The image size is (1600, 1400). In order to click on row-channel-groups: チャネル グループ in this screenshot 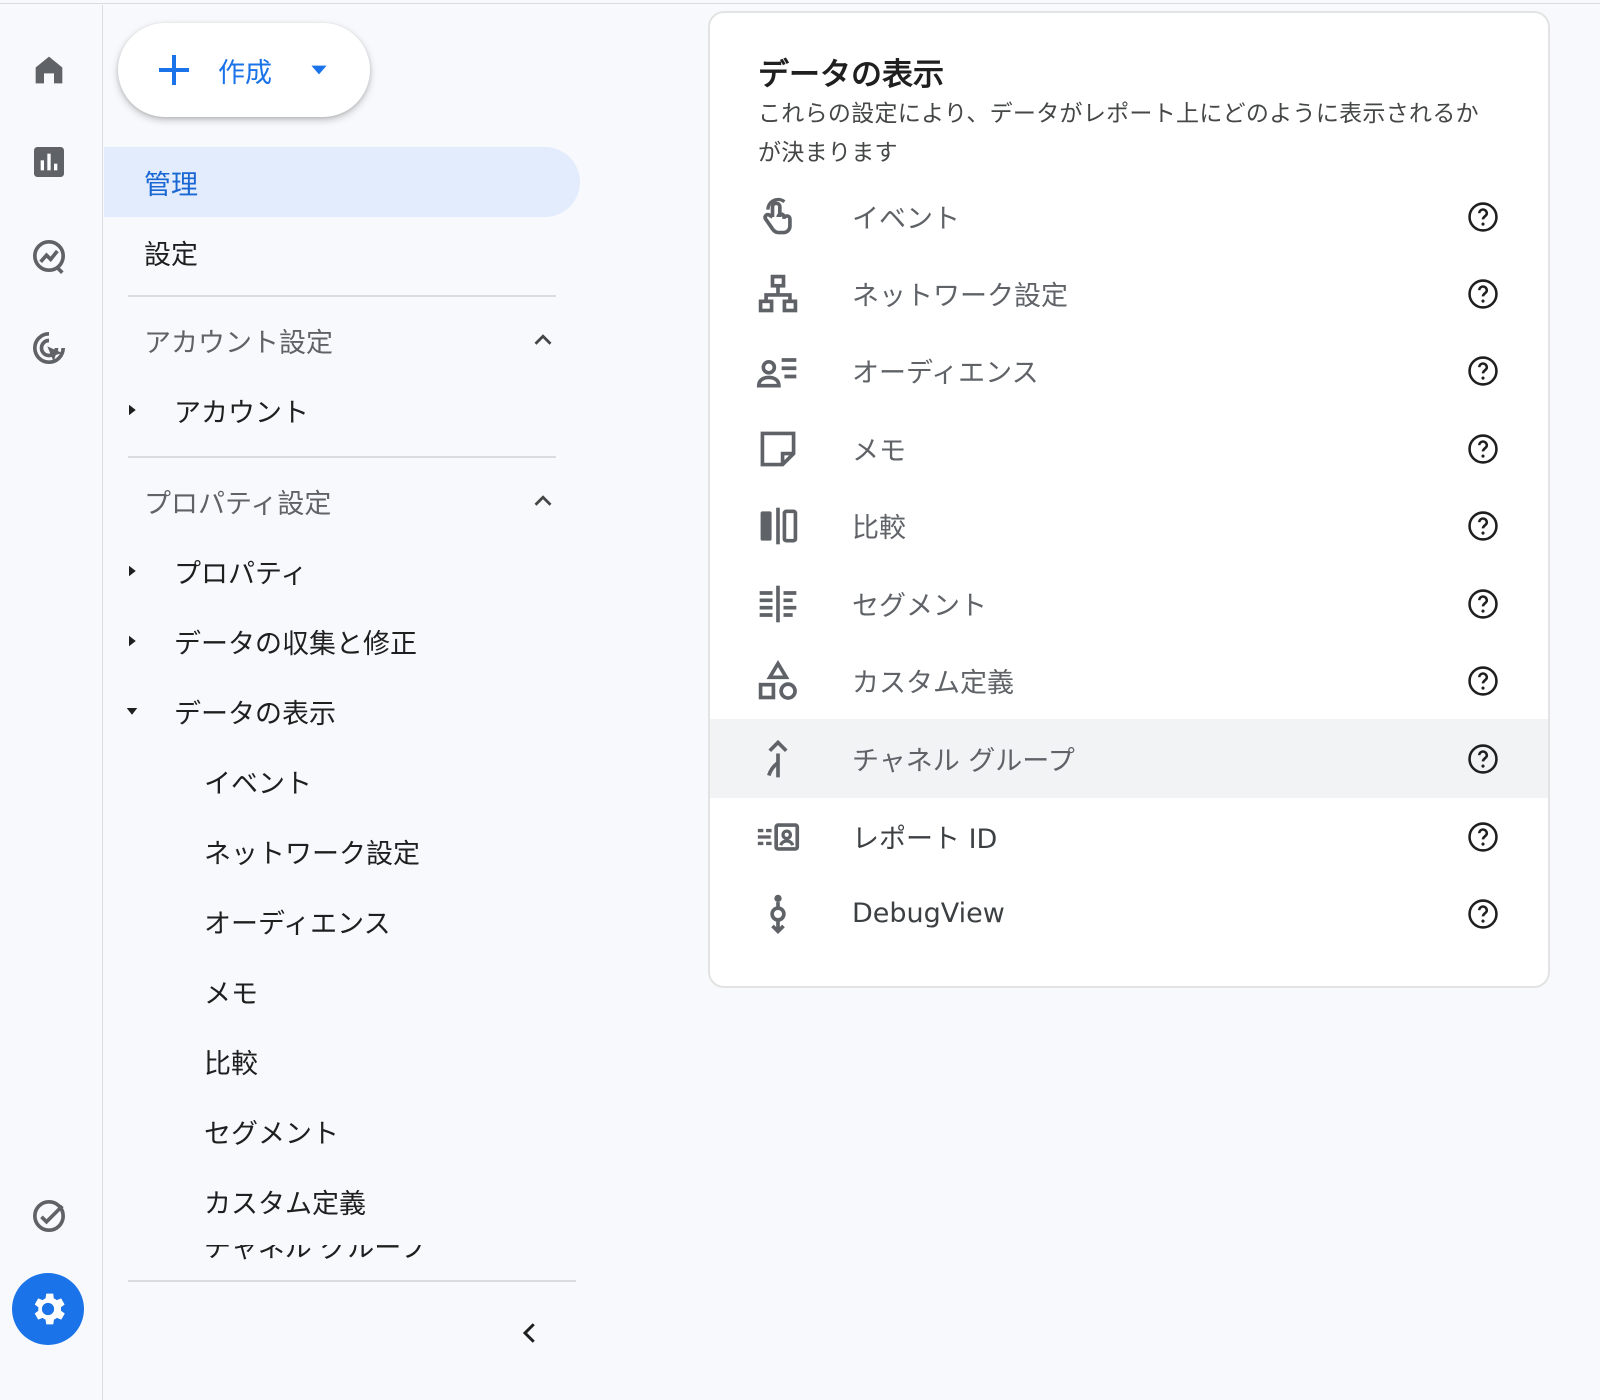, I will do `click(1129, 758)`.